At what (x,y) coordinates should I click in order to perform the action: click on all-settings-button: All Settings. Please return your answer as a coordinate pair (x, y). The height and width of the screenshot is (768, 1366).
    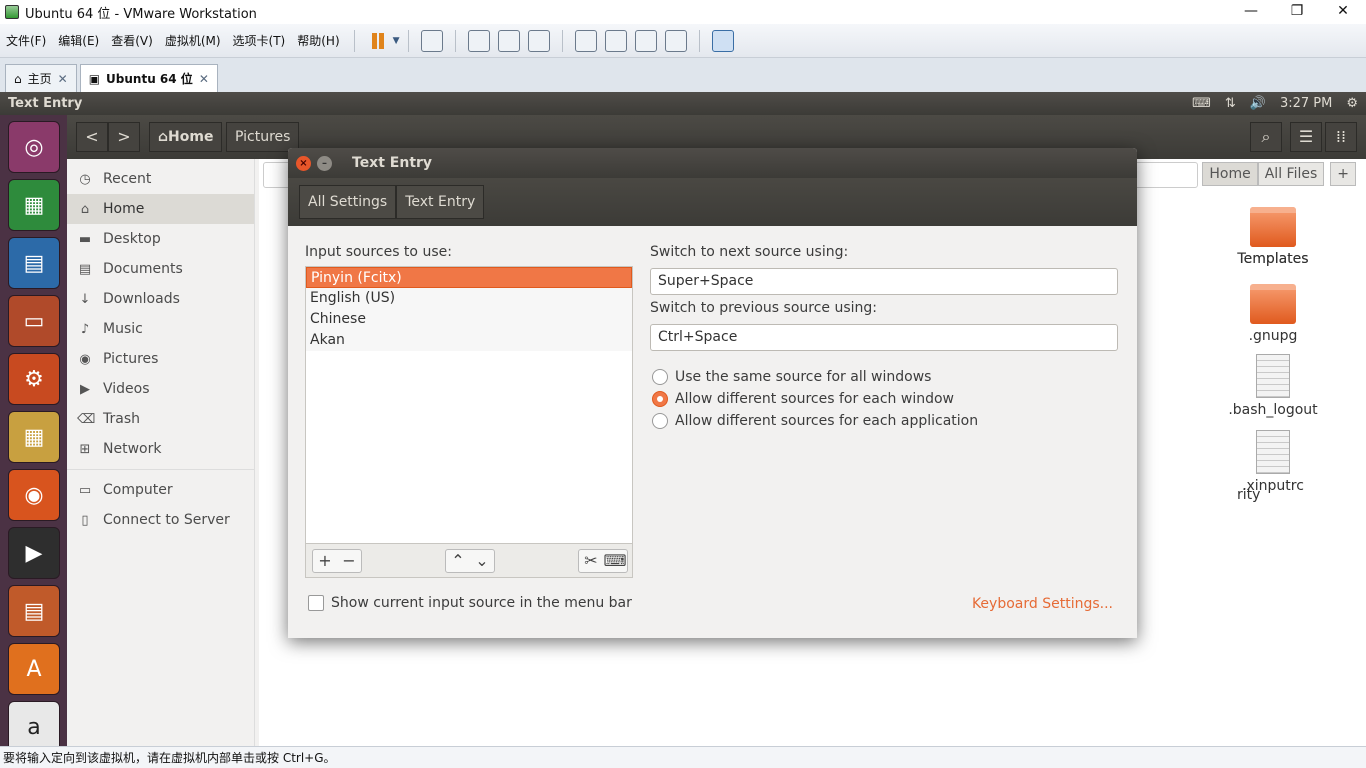
    Looking at the image, I should click on (348, 202).